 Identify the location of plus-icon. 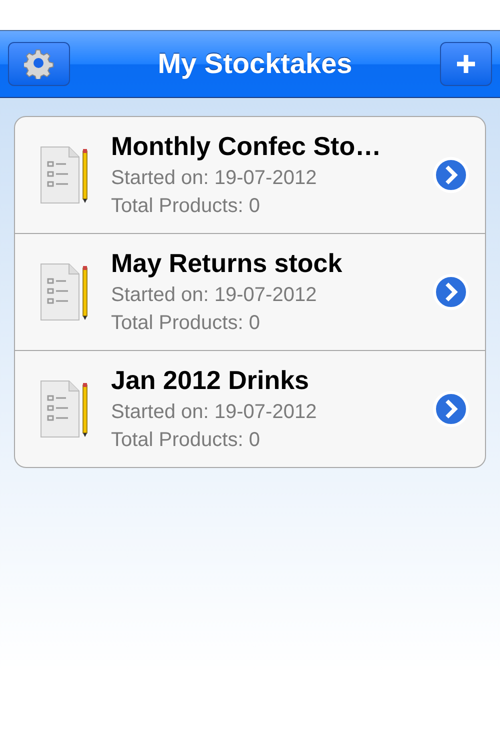
(465, 64).